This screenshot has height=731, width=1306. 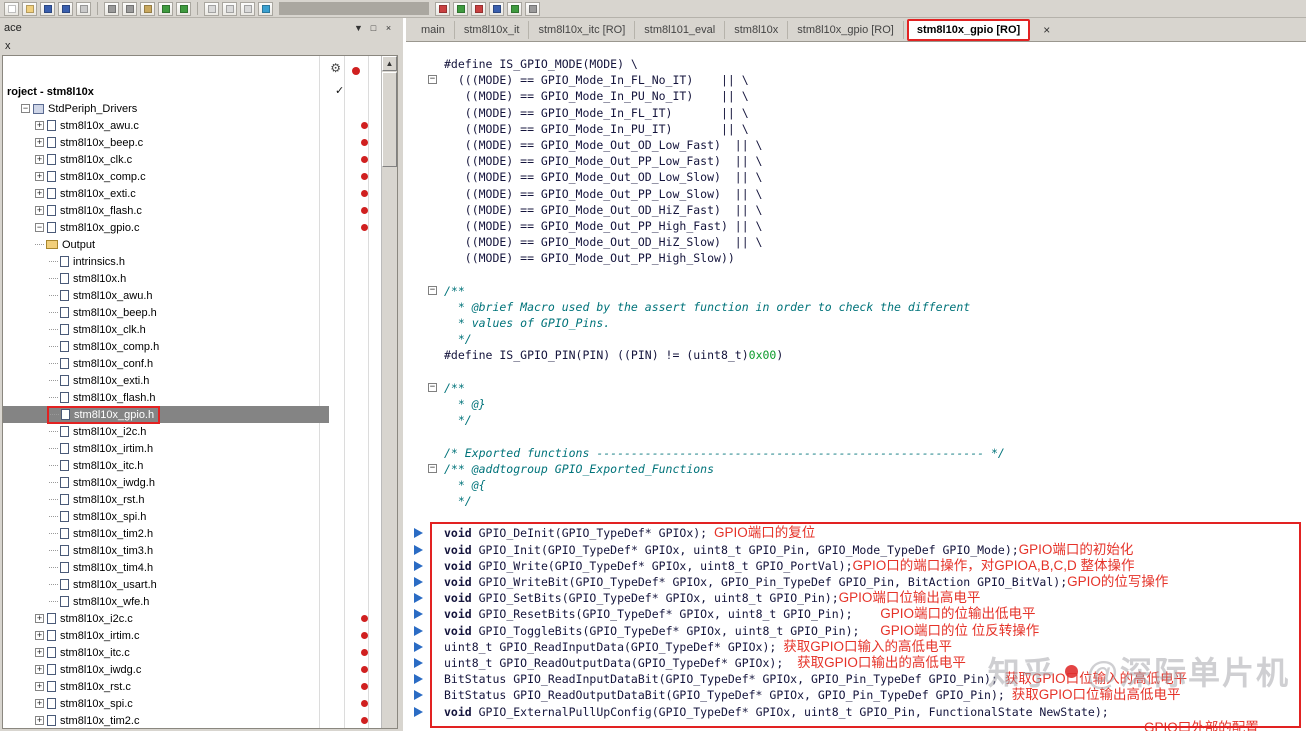 I want to click on save-icon, so click(x=47, y=8).